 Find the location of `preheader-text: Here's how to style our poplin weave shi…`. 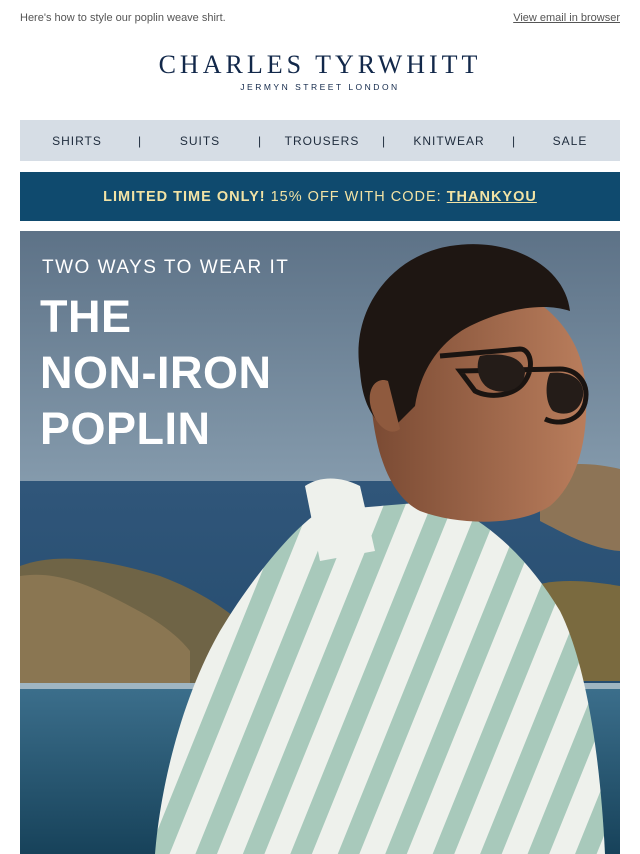

preheader-text: Here's how to style our poplin weave shi… is located at coordinates (123, 18).